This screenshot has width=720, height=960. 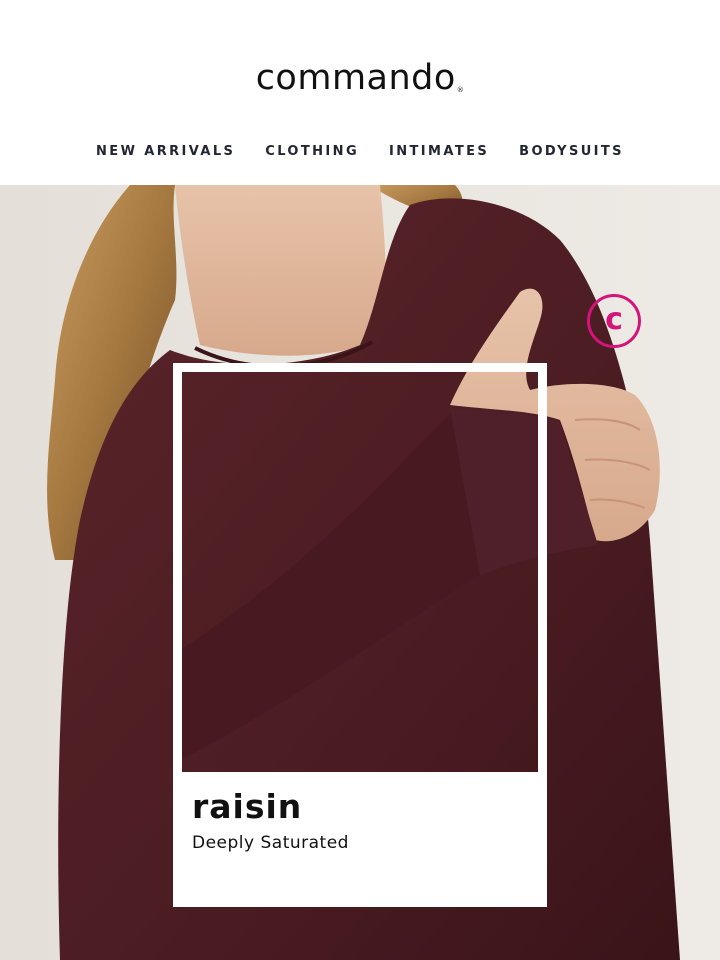 I want to click on nav-intimates: INTIMATES, so click(x=439, y=152).